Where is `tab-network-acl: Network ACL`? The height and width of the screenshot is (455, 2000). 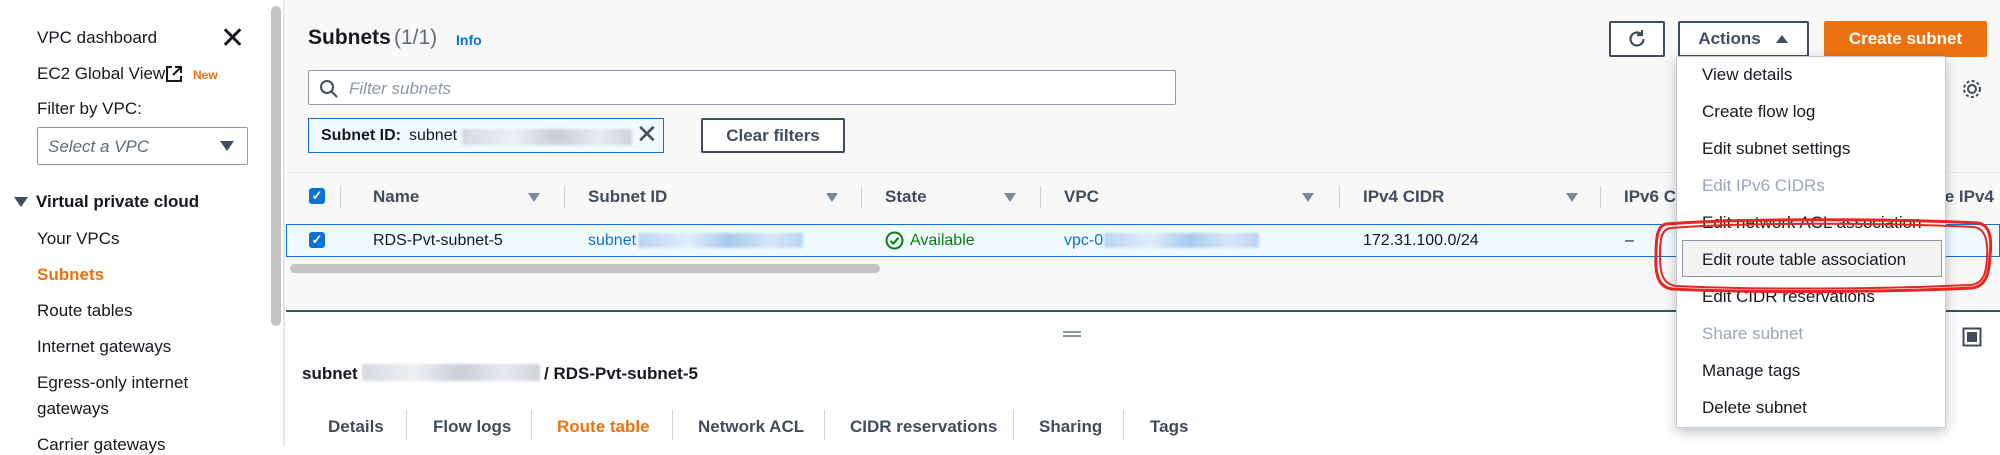 tab-network-acl: Network ACL is located at coordinates (751, 427).